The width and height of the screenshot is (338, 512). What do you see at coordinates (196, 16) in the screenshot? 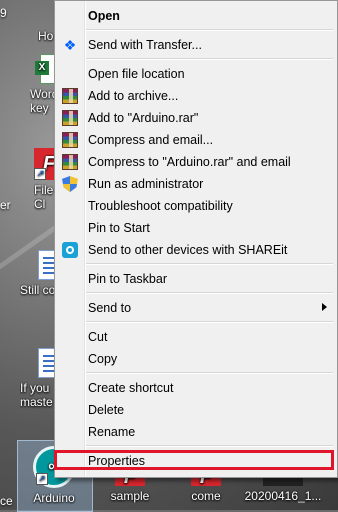
I see `menu-item-open: Open` at bounding box center [196, 16].